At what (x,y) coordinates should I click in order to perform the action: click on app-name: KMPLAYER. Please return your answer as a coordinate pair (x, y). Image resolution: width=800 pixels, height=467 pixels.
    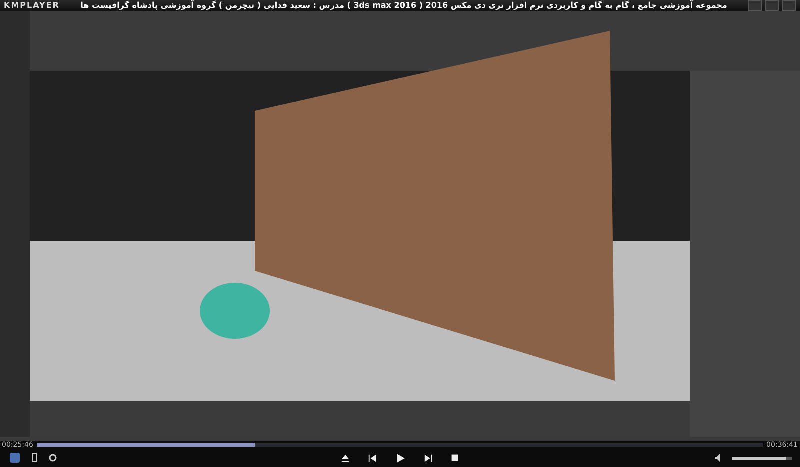
    Looking at the image, I should click on (32, 5).